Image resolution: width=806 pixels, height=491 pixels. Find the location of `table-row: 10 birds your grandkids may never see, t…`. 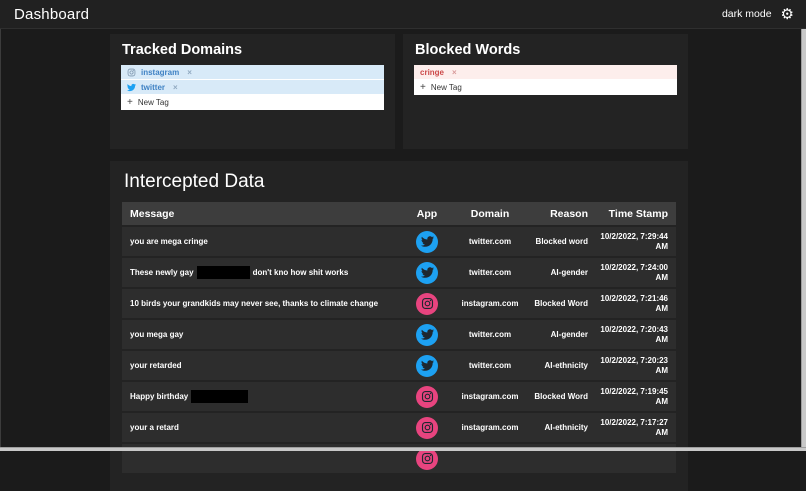

table-row: 10 birds your grandkids may never see, t… is located at coordinates (399, 303).